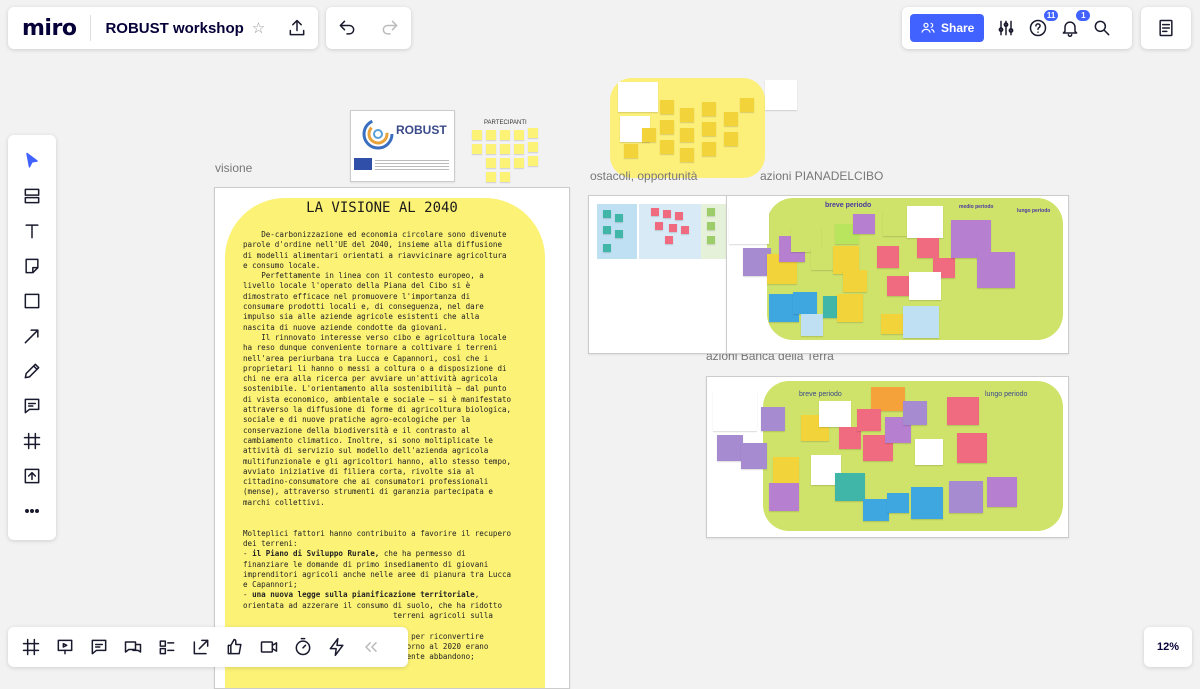  What do you see at coordinates (958, 28) in the screenshot?
I see `share-label: Share` at bounding box center [958, 28].